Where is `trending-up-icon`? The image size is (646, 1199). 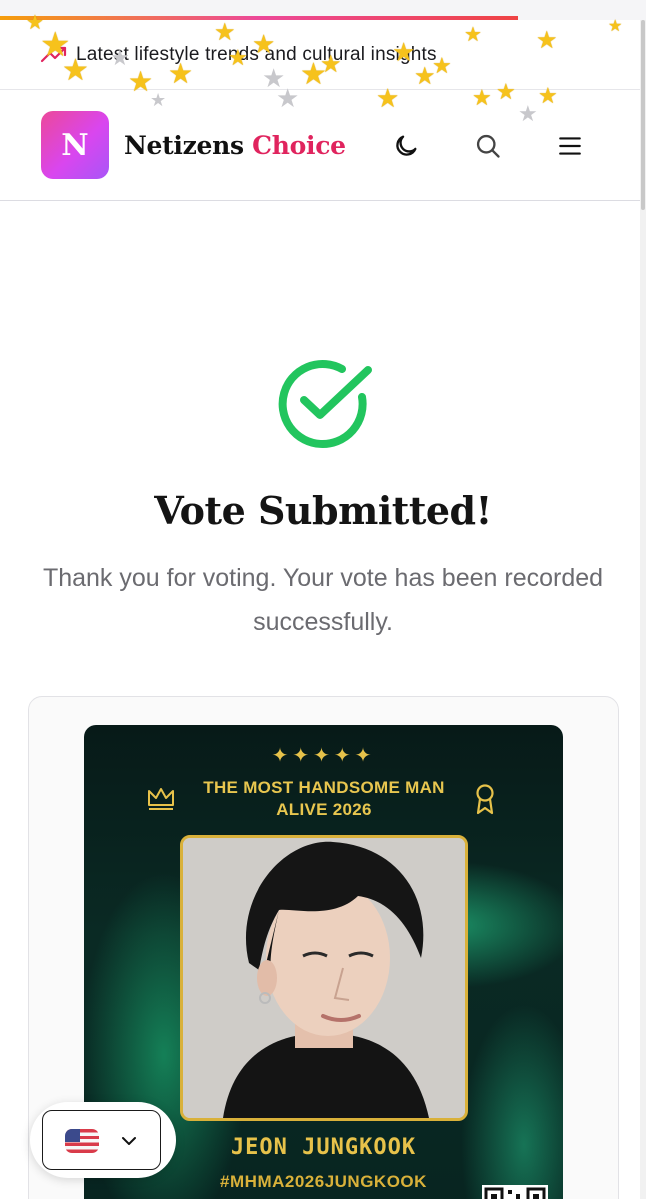
trending-up-icon is located at coordinates (53, 54).